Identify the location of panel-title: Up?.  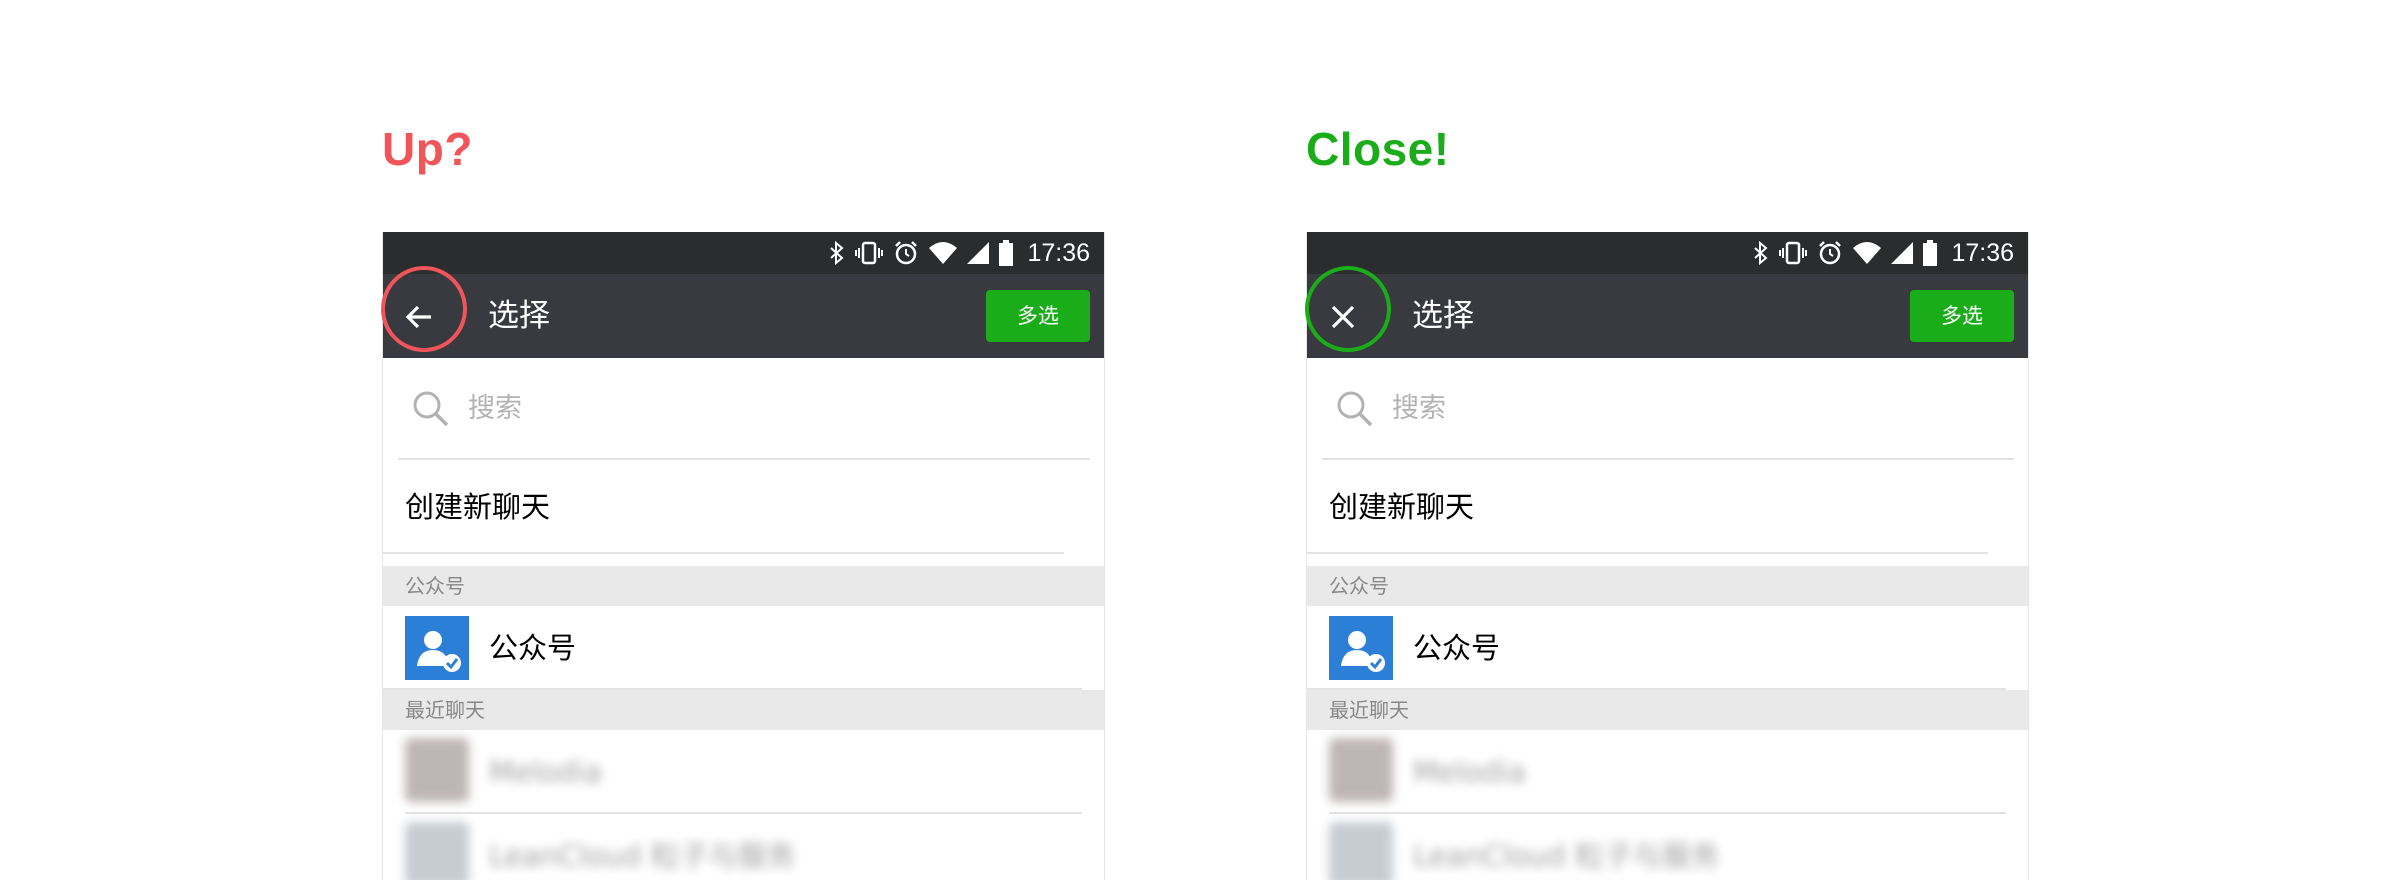
(427, 149).